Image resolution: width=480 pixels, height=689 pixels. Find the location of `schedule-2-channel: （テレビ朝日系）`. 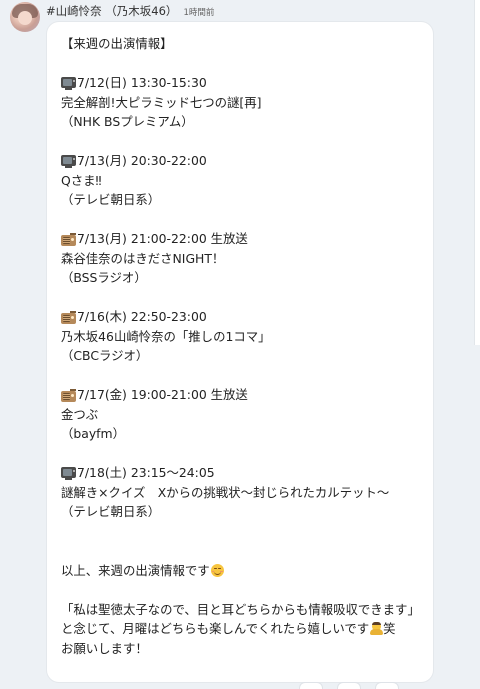

schedule-2-channel: （テレビ朝日系） is located at coordinates (111, 199).